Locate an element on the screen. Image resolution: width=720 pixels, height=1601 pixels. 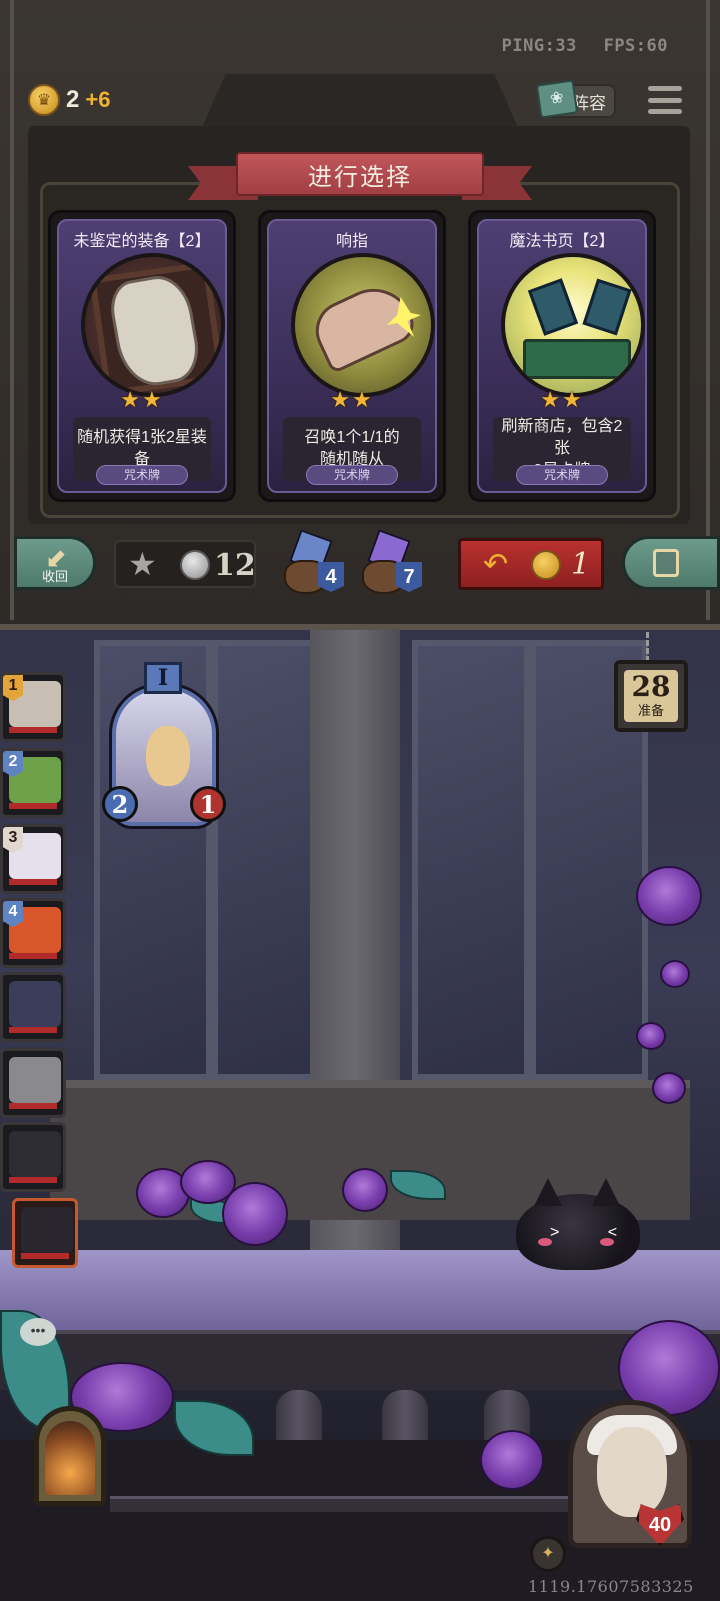
snapping-hand-icon is located at coordinates (363, 325).